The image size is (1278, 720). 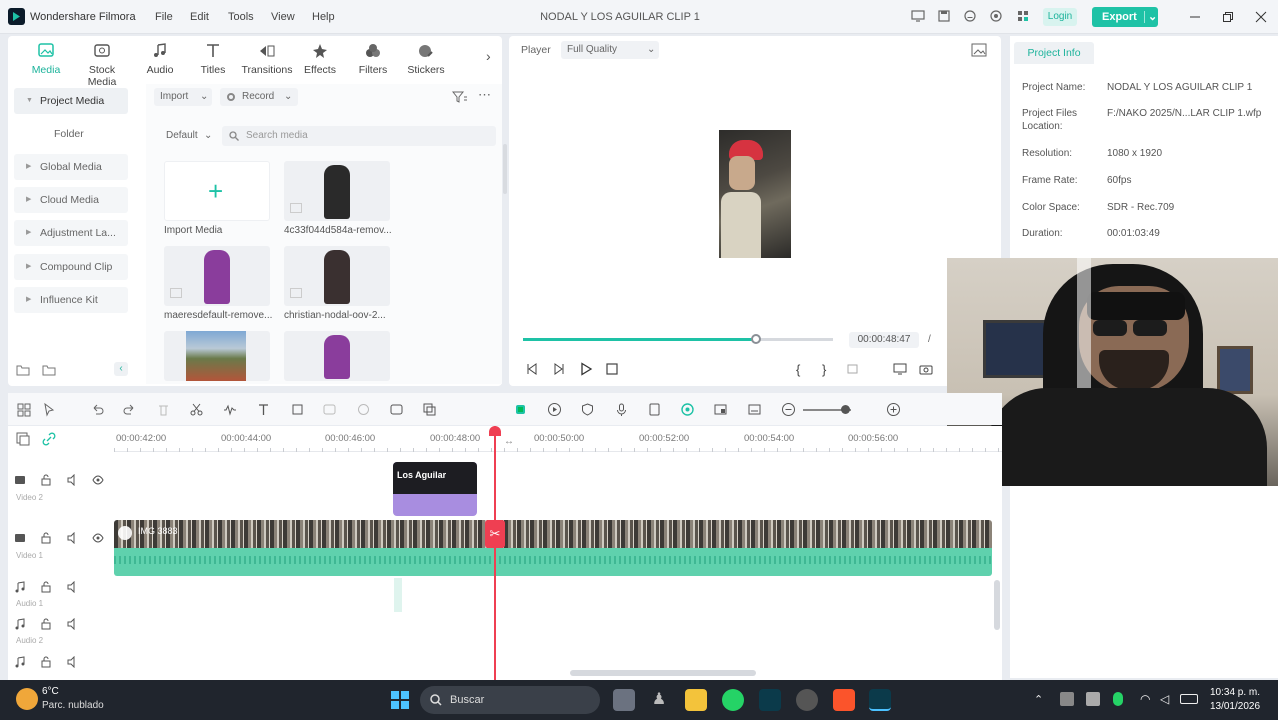 What do you see at coordinates (183, 97) in the screenshot?
I see `import-dropdown: Import ⌄` at bounding box center [183, 97].